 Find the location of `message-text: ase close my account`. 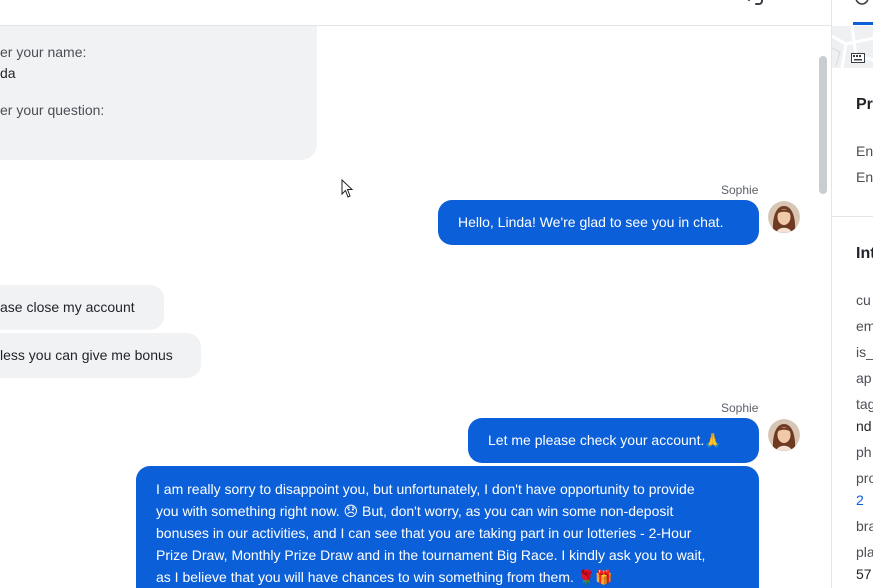

message-text: ase close my account is located at coordinates (67, 307).